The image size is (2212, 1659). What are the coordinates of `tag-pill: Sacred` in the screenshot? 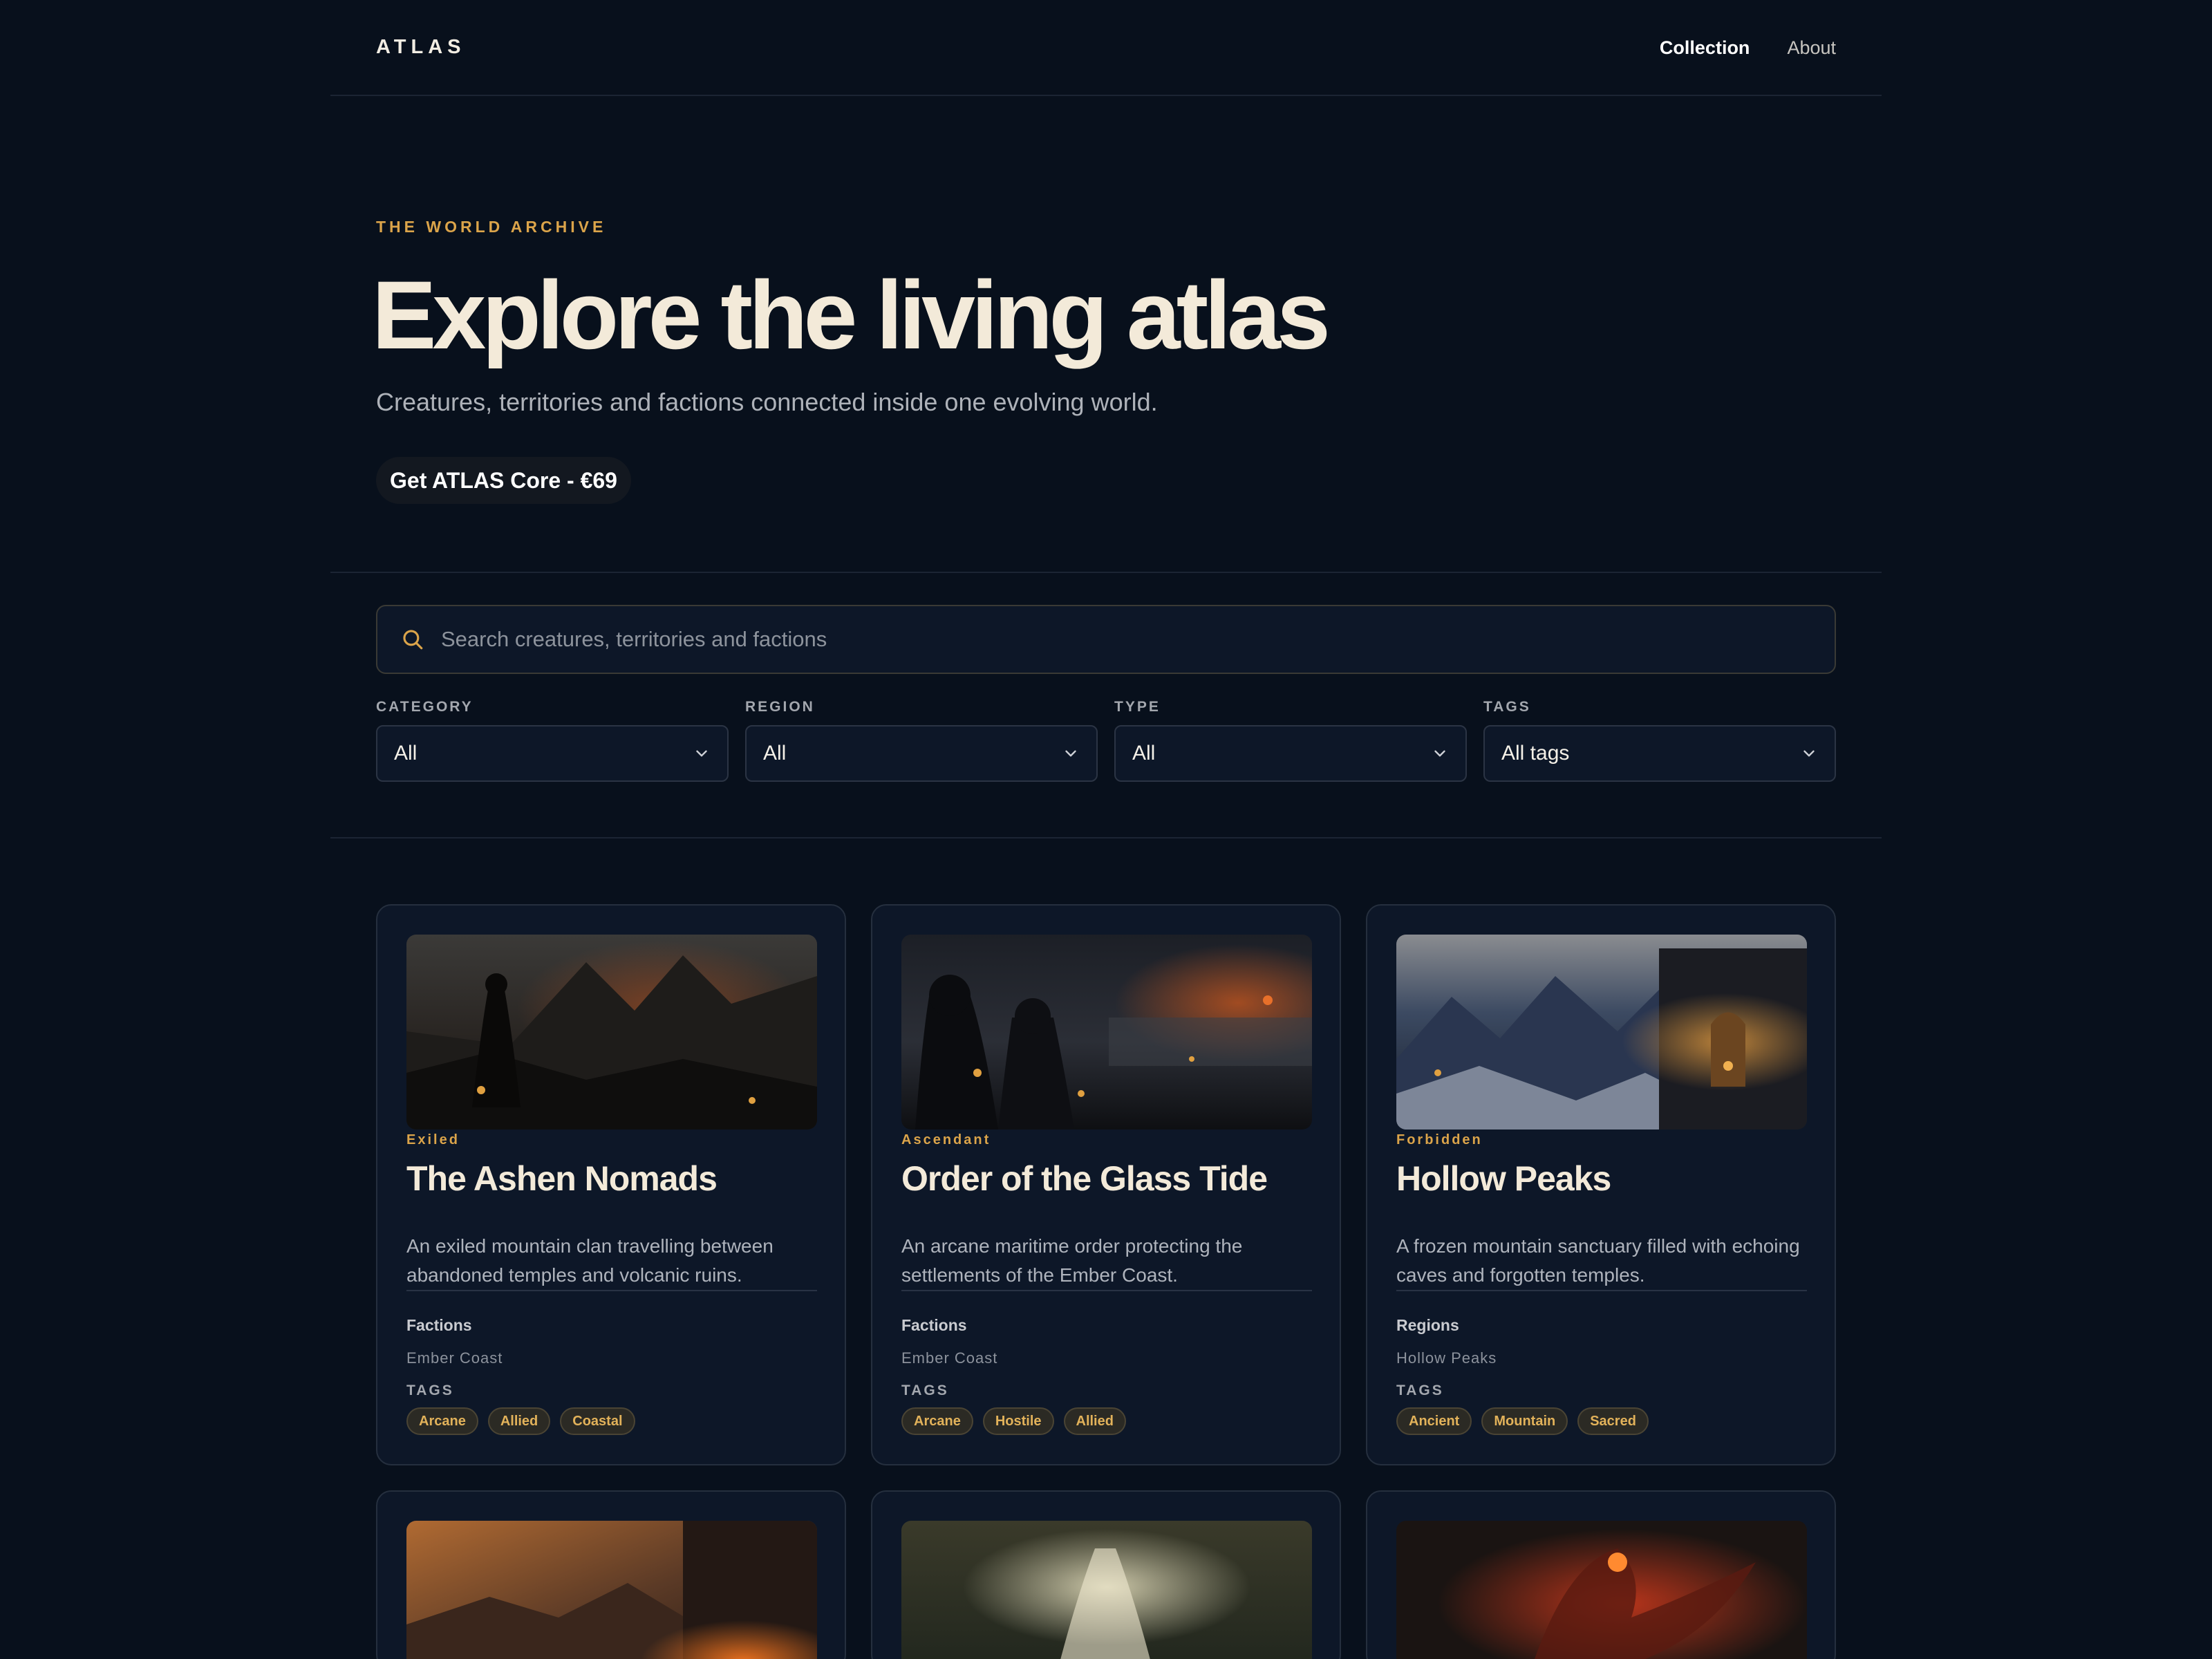 It's located at (1613, 1421).